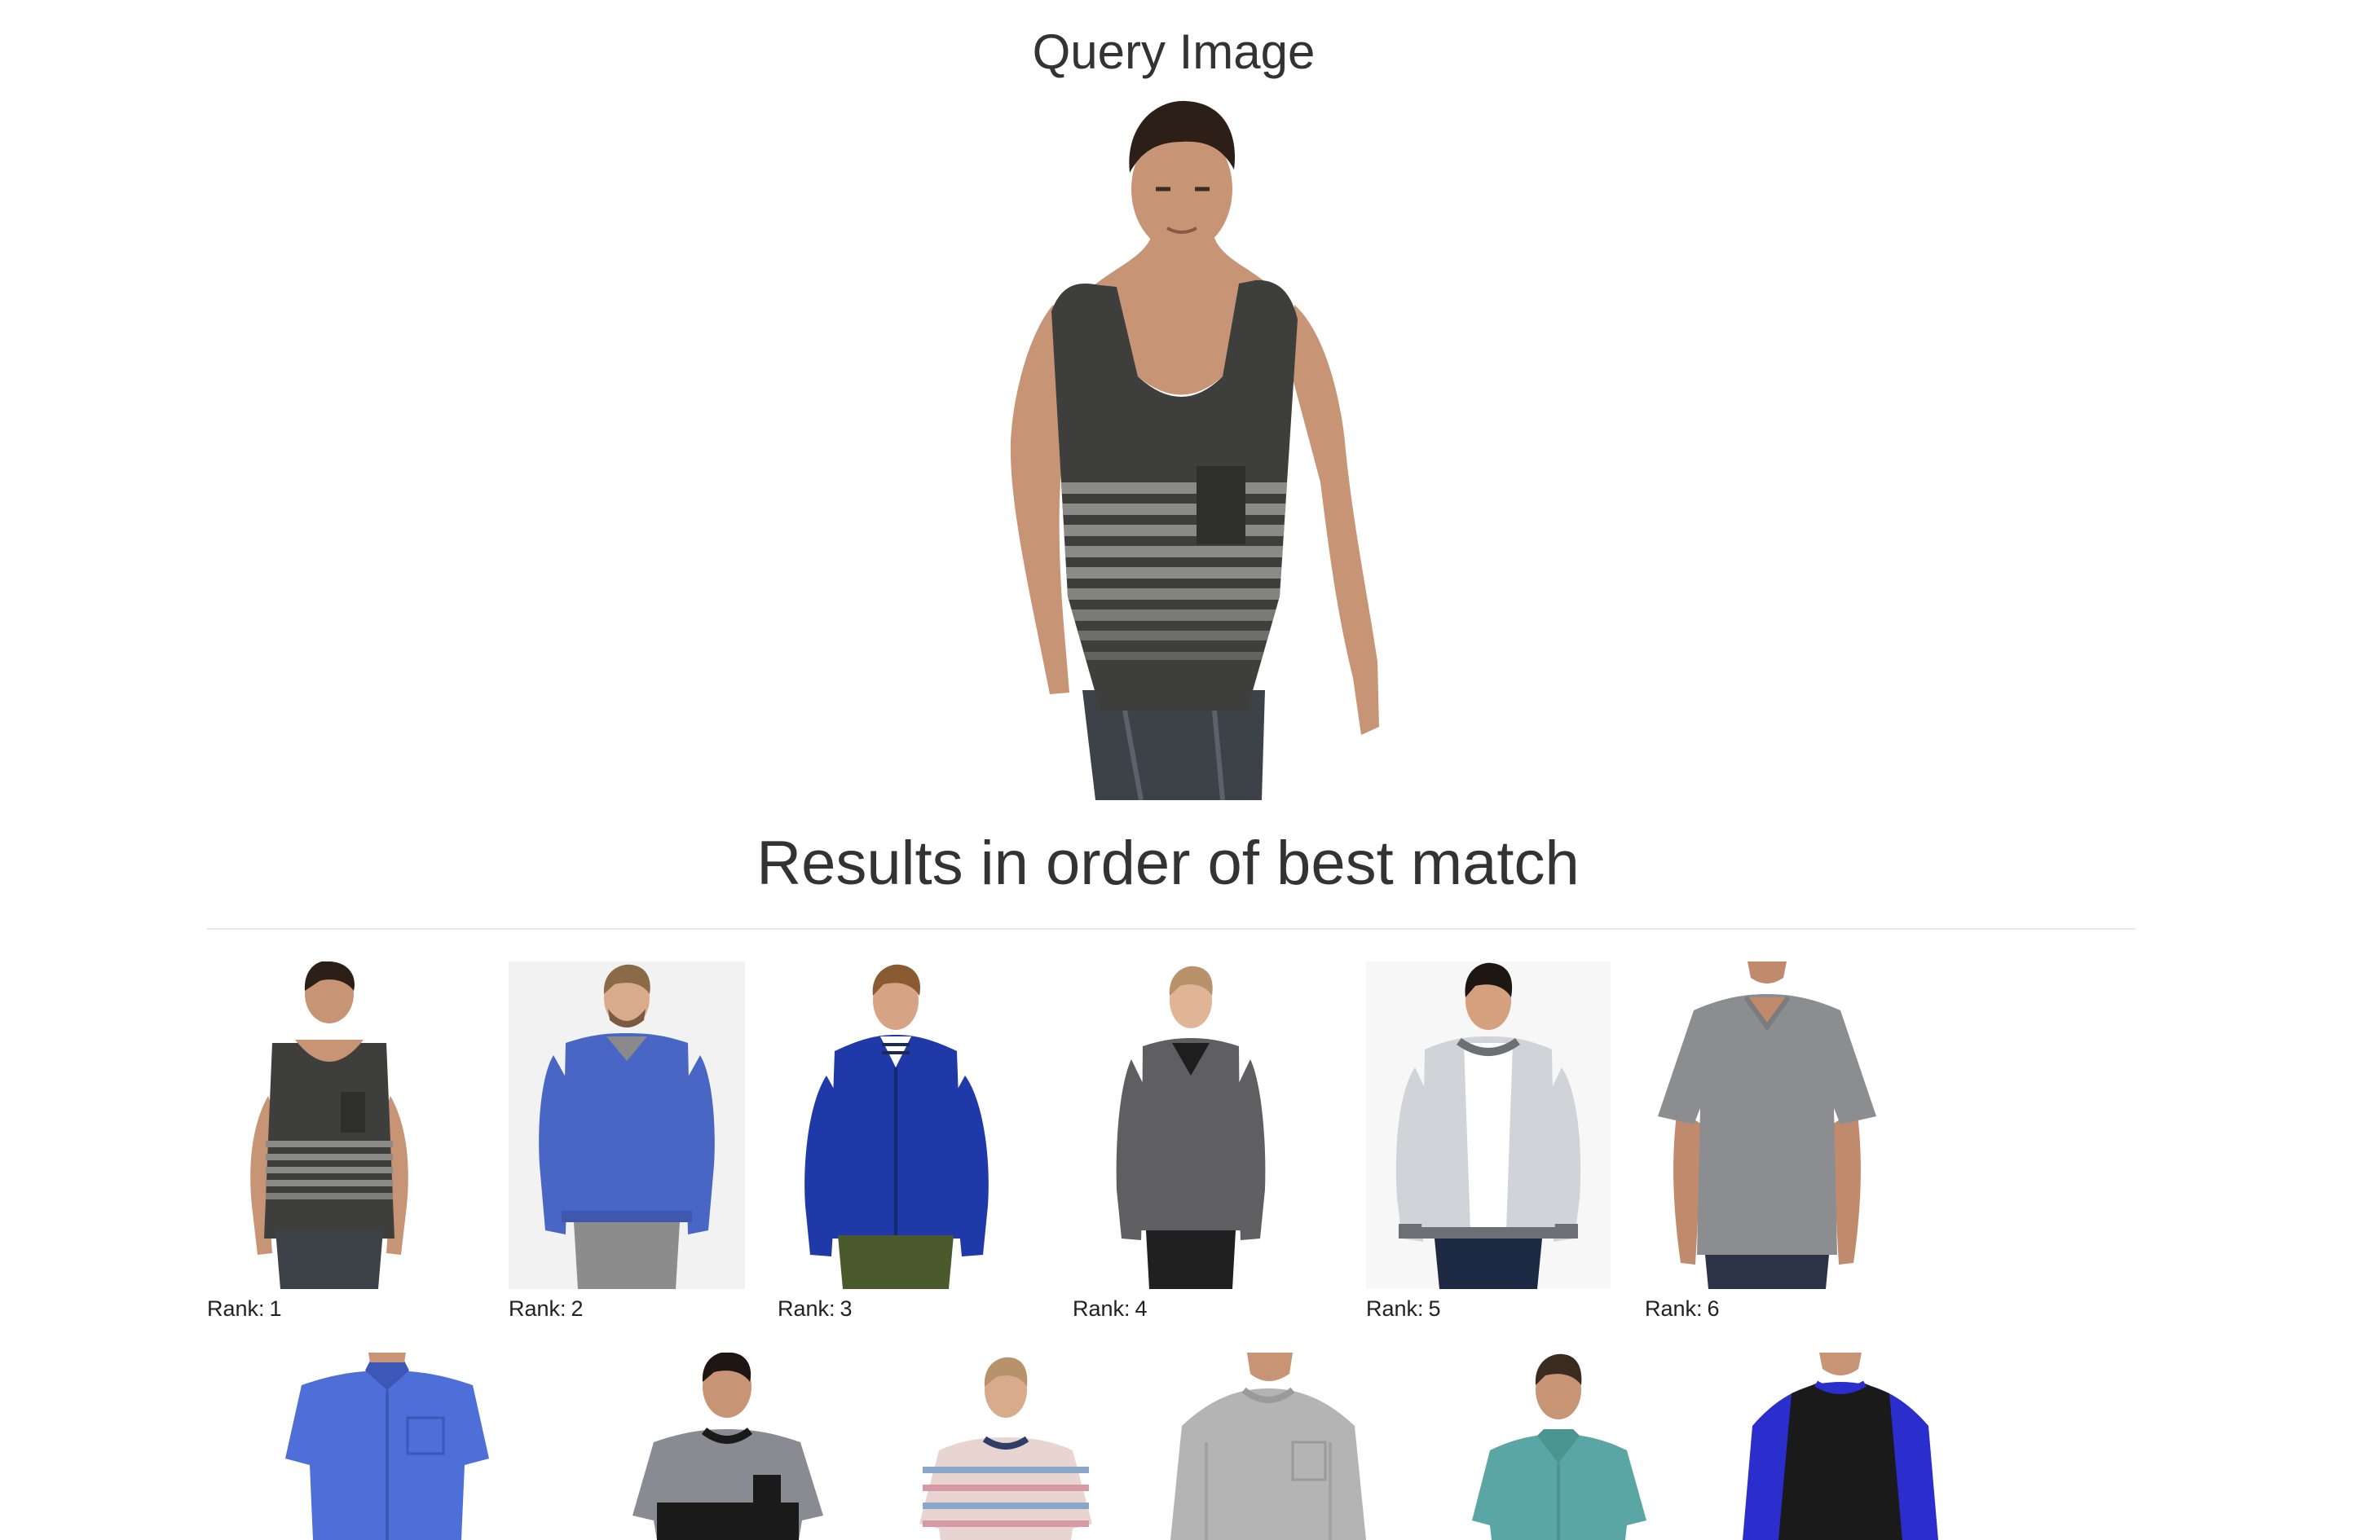  I want to click on rank-label: Rank: 2, so click(547, 1308).